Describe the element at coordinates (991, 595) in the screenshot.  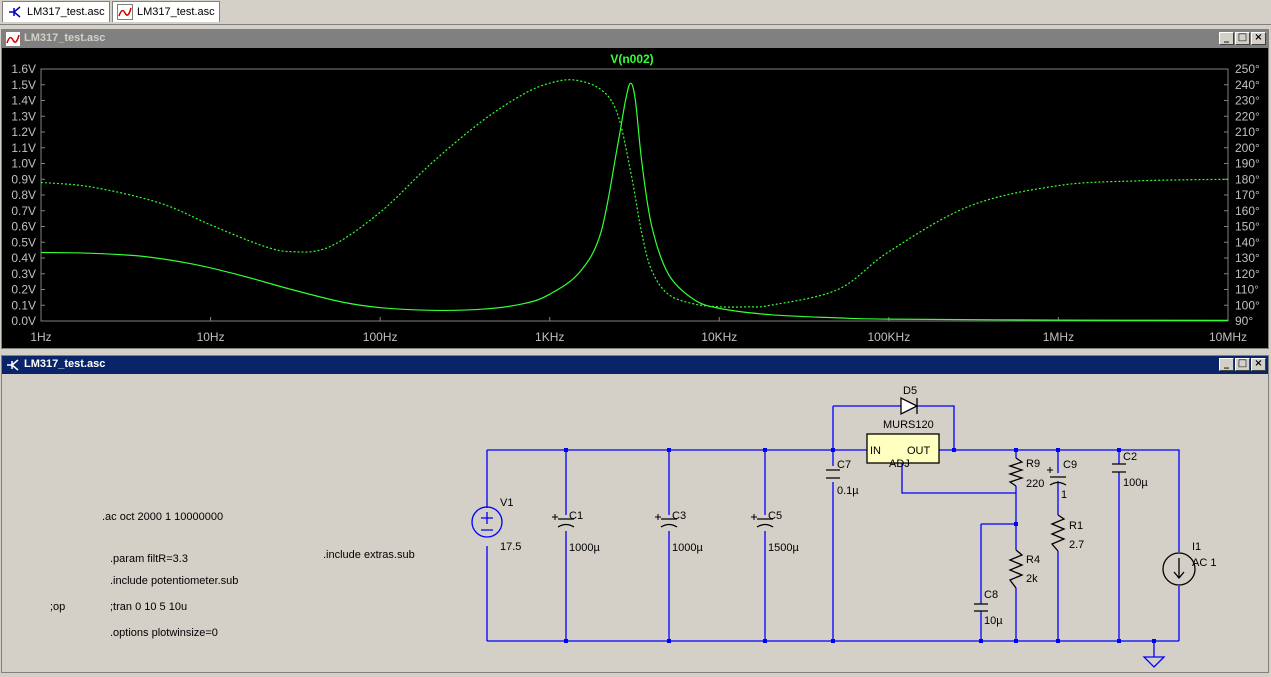
I see `c8-name: C8` at that location.